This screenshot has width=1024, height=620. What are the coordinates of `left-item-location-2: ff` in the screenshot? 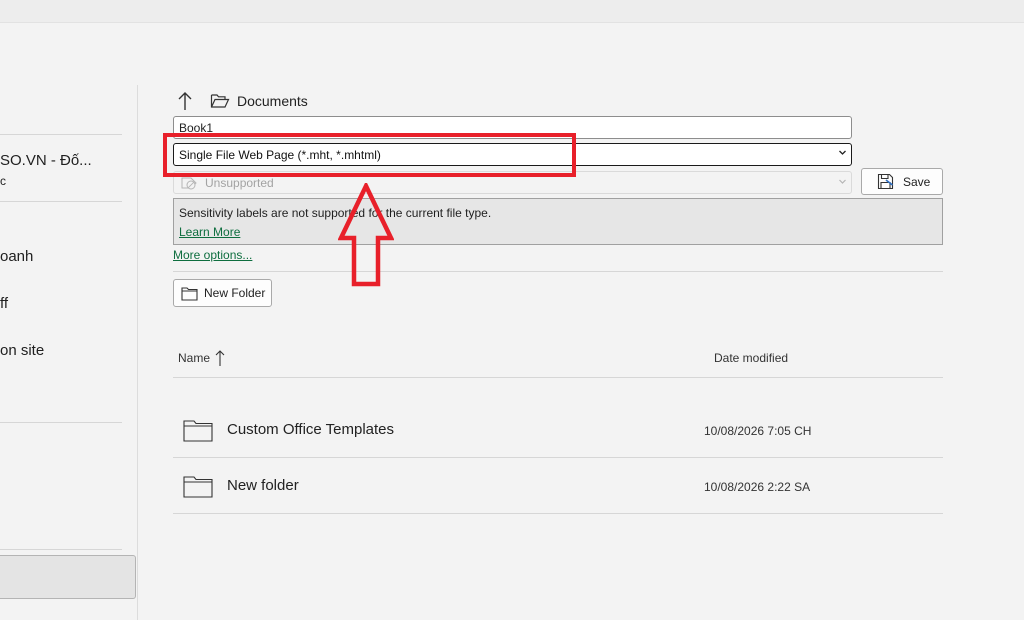 It's located at (4, 303).